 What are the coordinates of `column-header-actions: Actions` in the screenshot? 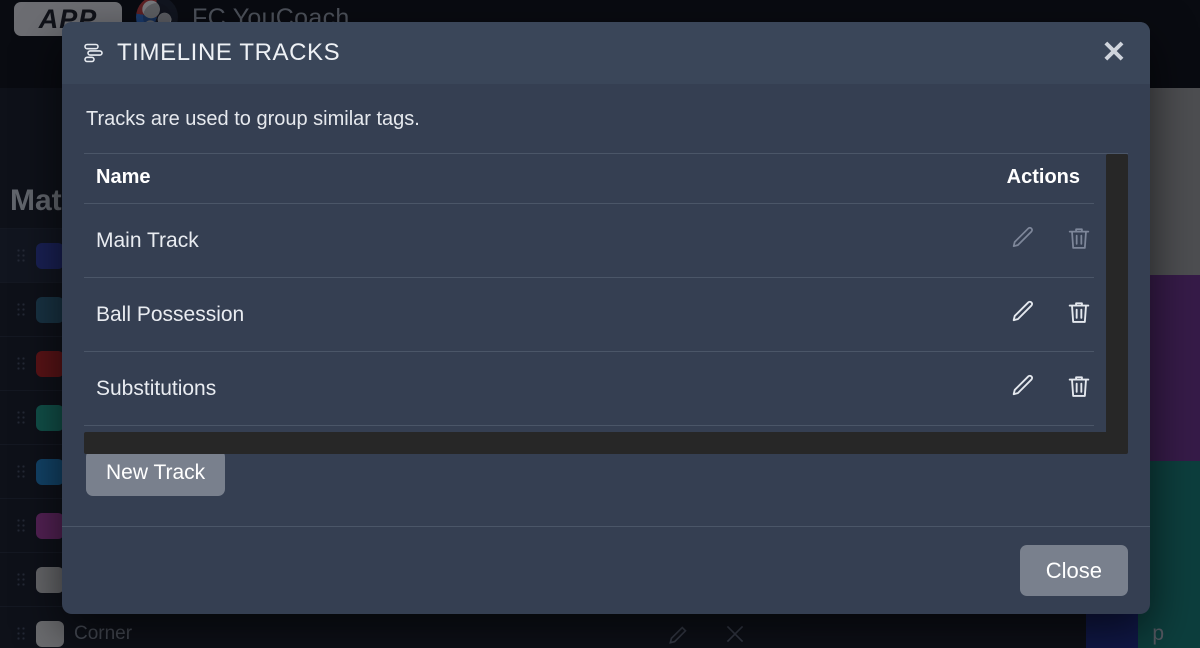 It's located at (979, 179).